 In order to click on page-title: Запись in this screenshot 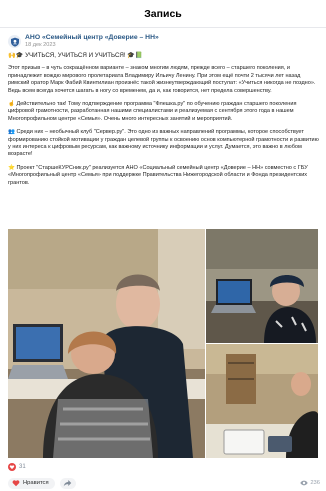, I will do `click(163, 13)`.